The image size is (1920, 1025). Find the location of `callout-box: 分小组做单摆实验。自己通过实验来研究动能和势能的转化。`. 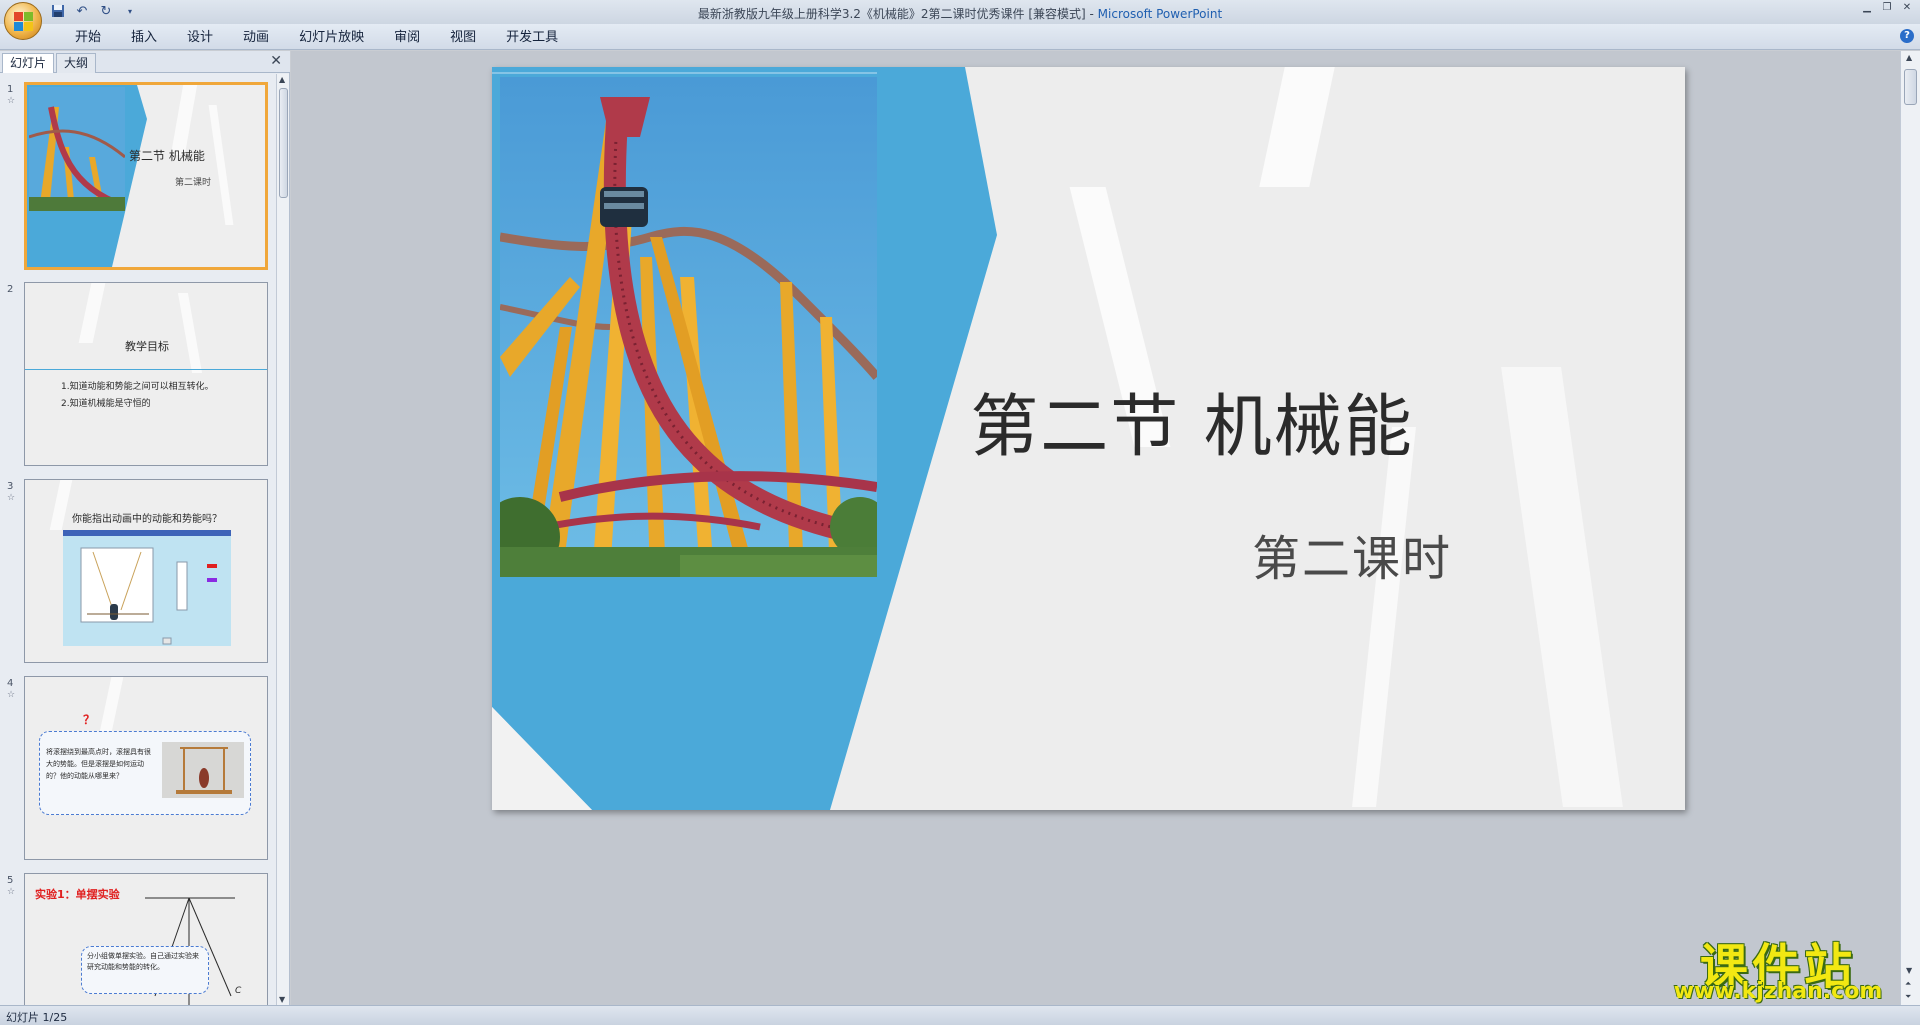

callout-box: 分小组做单摆实验。自己通过实验来研究动能和势能的转化。 is located at coordinates (145, 970).